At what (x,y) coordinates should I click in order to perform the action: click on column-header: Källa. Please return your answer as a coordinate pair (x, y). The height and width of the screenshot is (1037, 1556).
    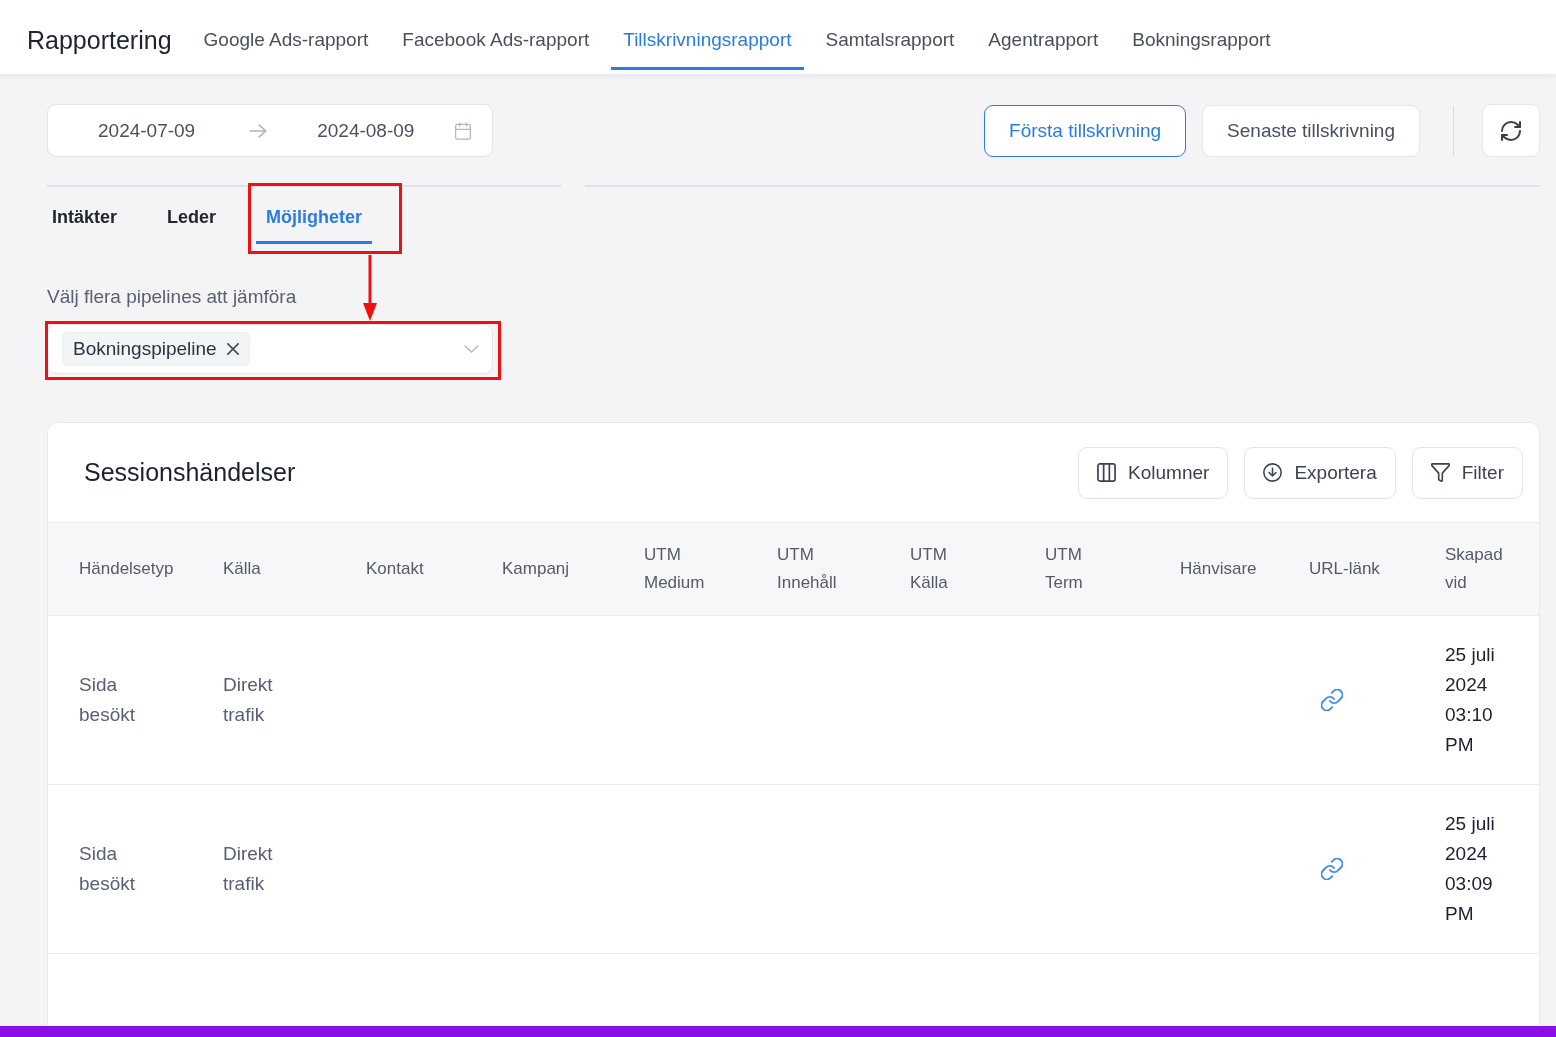
    Looking at the image, I should click on (242, 569).